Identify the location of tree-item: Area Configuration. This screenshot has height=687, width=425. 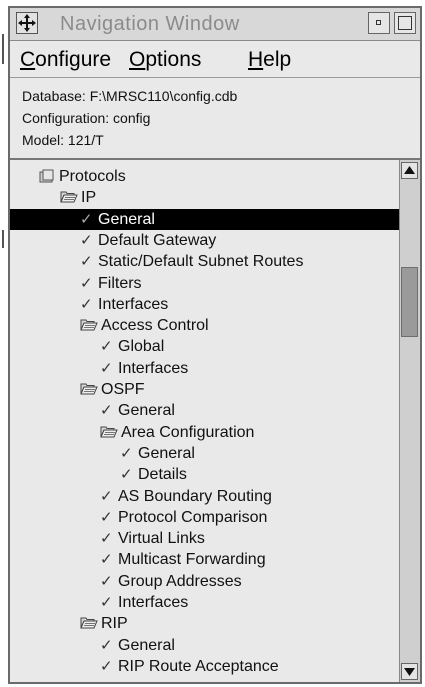
(205, 432).